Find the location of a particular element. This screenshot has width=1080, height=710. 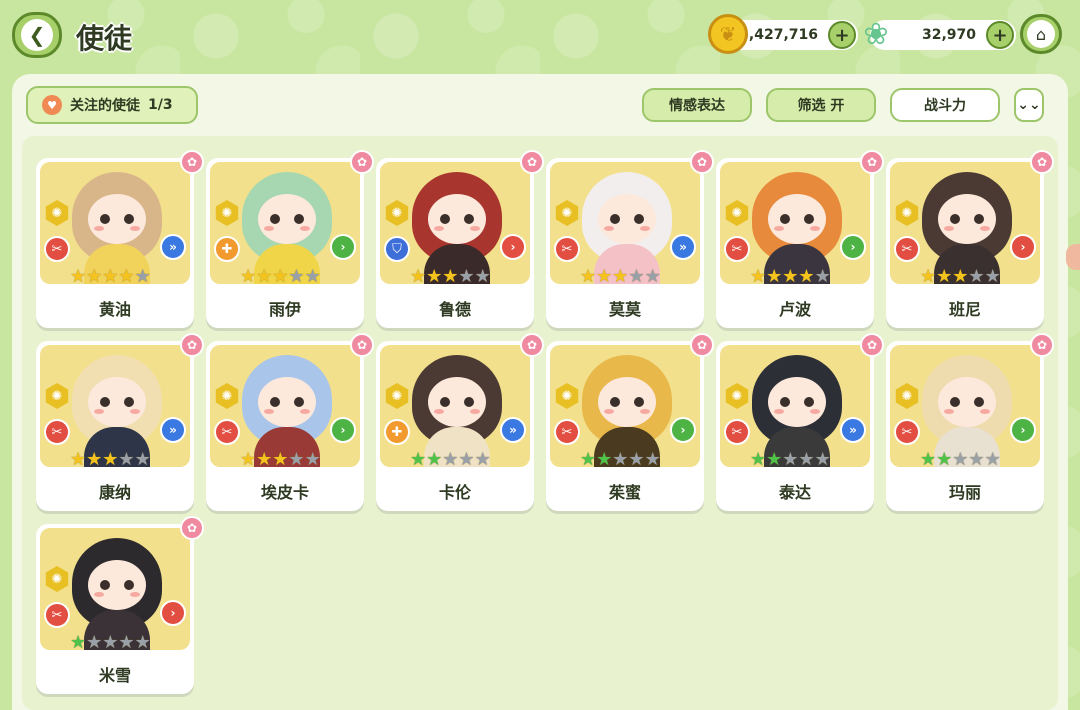

character-card: ✺ ⛉ › ★ ★ ★ ★ ★ ✿ 鲁德 is located at coordinates (460, 239).